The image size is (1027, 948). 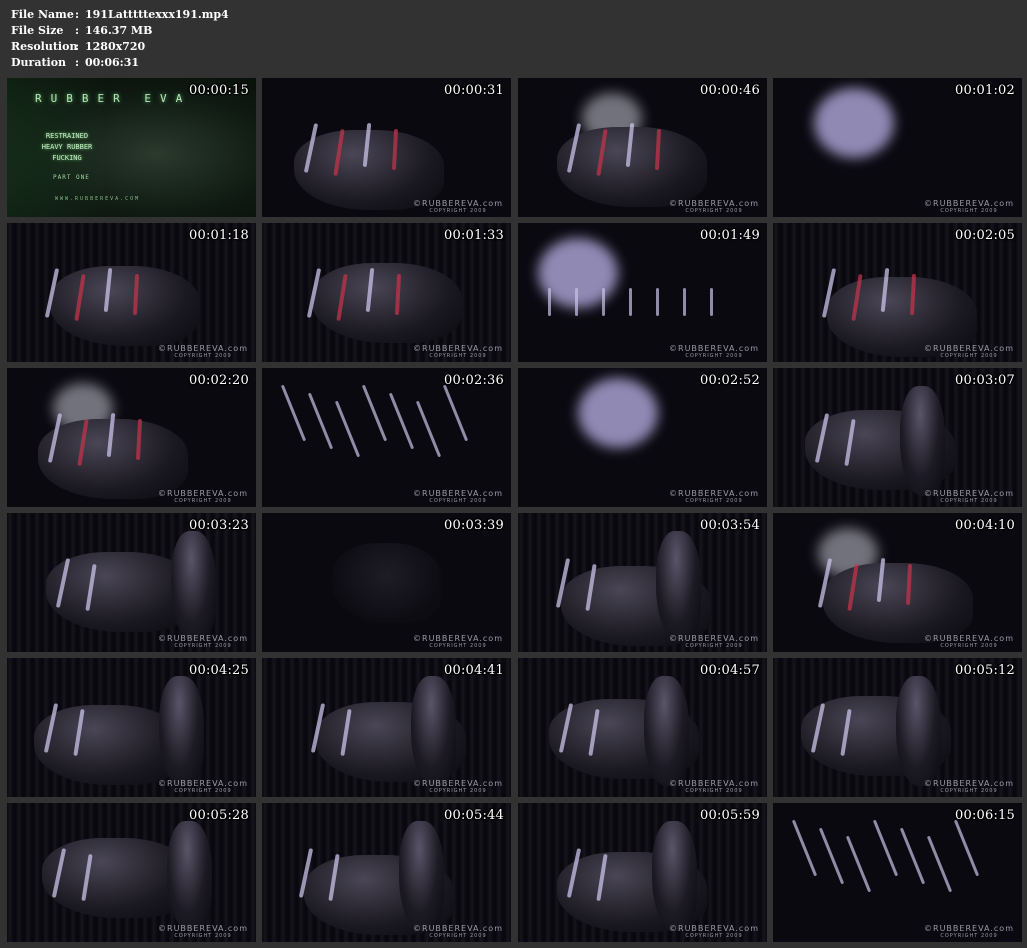 I want to click on video-thumbnail: 00:03:07 ©RUBBEREVA.com COPYRIGHT 2009, so click(x=897, y=437).